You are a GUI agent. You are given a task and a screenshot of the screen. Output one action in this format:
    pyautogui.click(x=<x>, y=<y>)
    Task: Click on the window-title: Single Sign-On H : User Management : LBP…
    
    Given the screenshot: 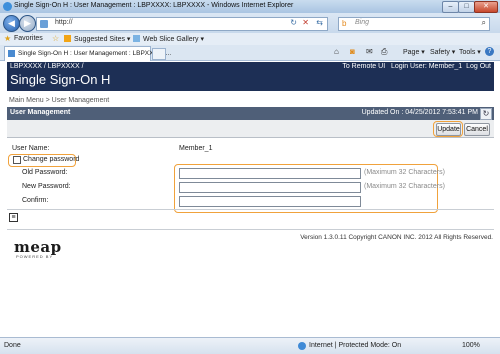 What is the action you would take?
    pyautogui.click(x=154, y=5)
    